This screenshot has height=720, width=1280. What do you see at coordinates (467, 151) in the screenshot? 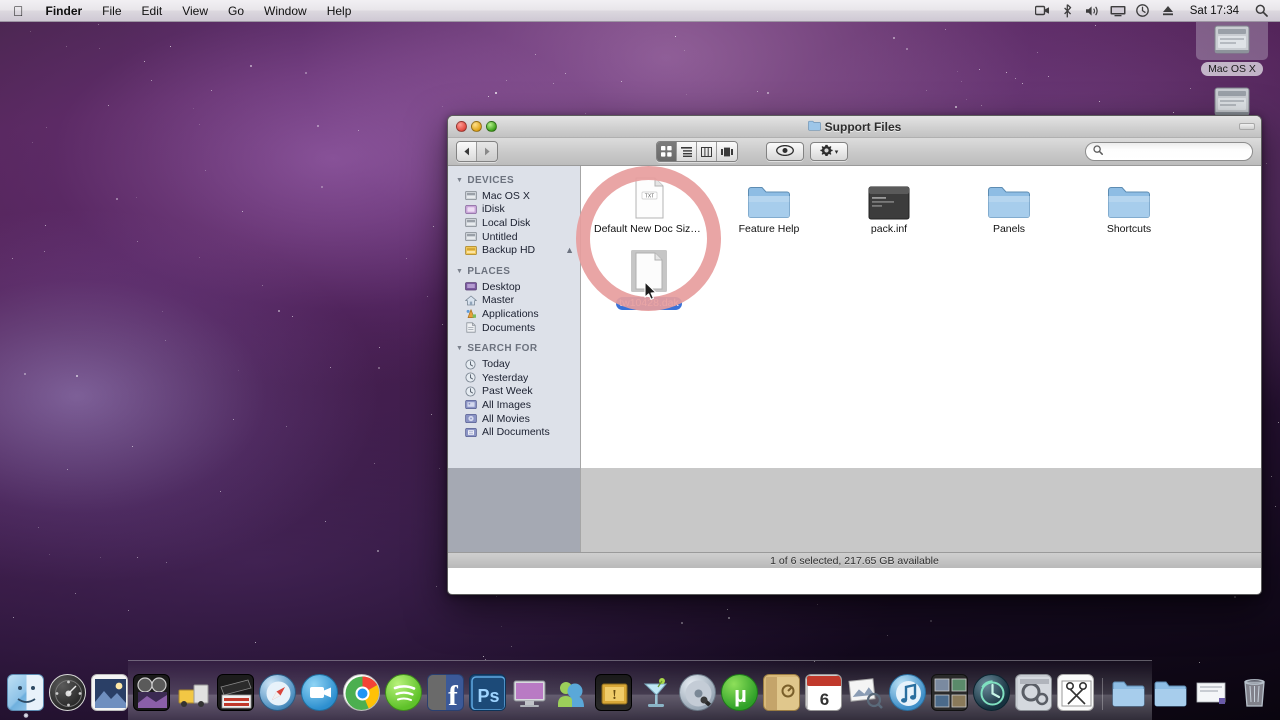
I see `back-button` at bounding box center [467, 151].